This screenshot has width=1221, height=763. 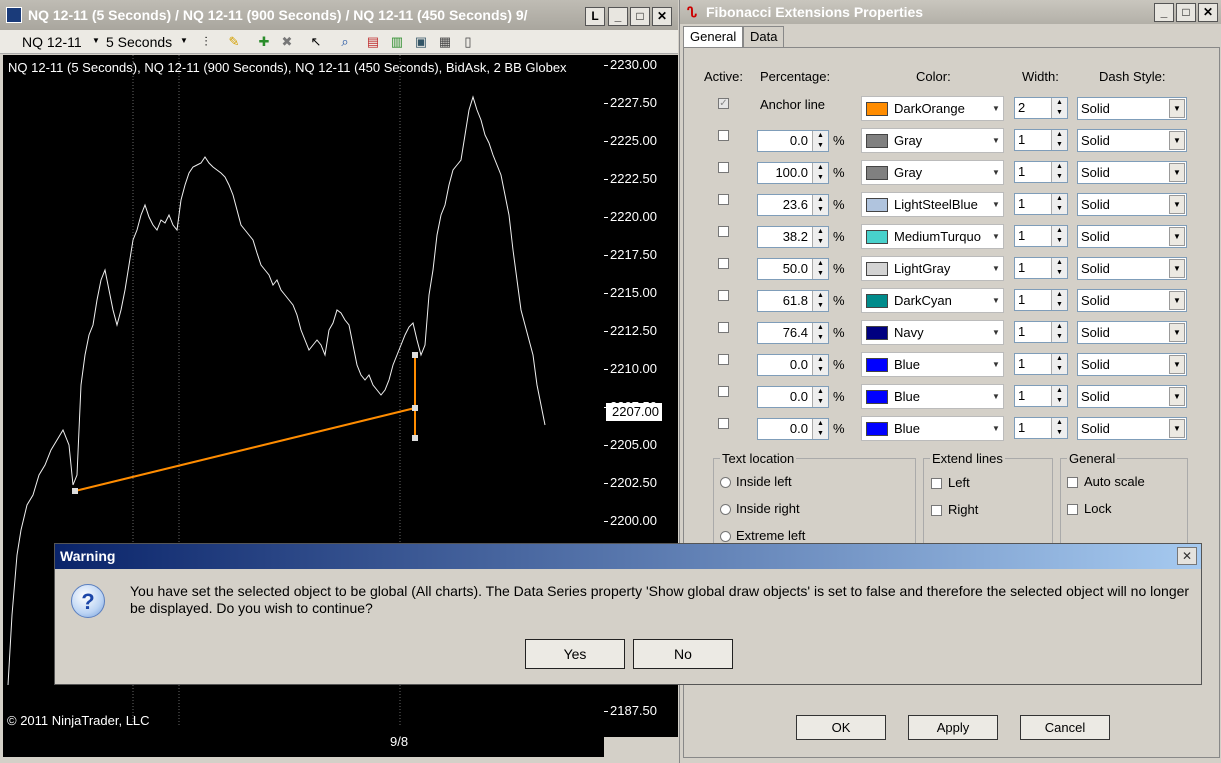 I want to click on level-color-select: LightGray ▼, so click(x=932, y=268).